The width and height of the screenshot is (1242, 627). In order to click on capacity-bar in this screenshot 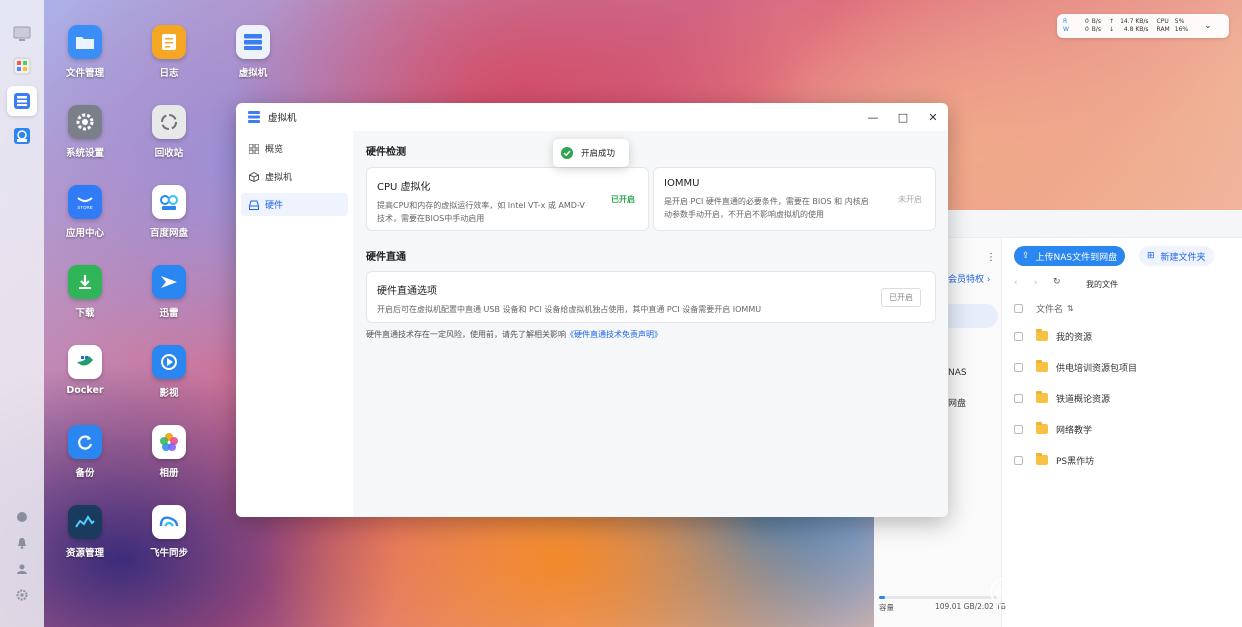, I will do `click(938, 597)`.